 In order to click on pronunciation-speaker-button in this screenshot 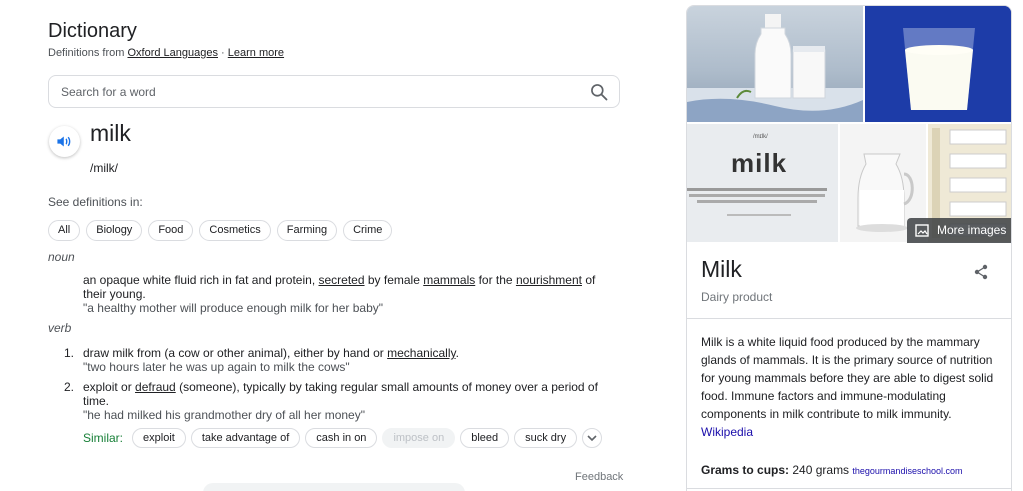, I will do `click(64, 141)`.